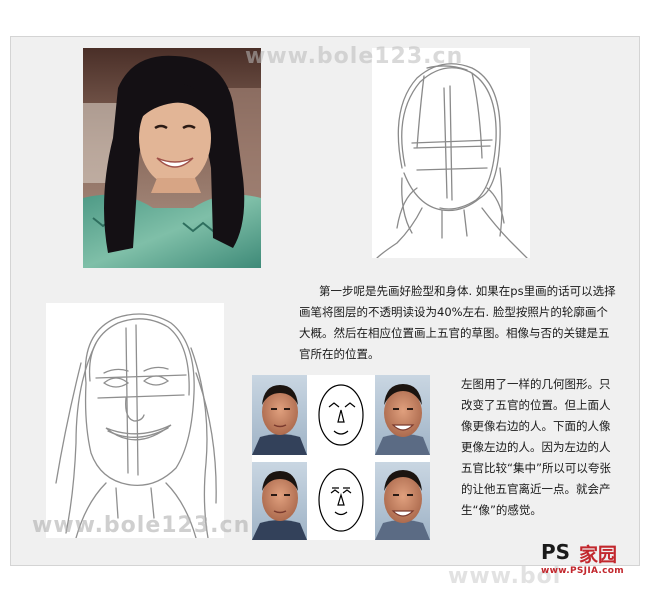  I want to click on diagram-bottom, so click(341, 500).